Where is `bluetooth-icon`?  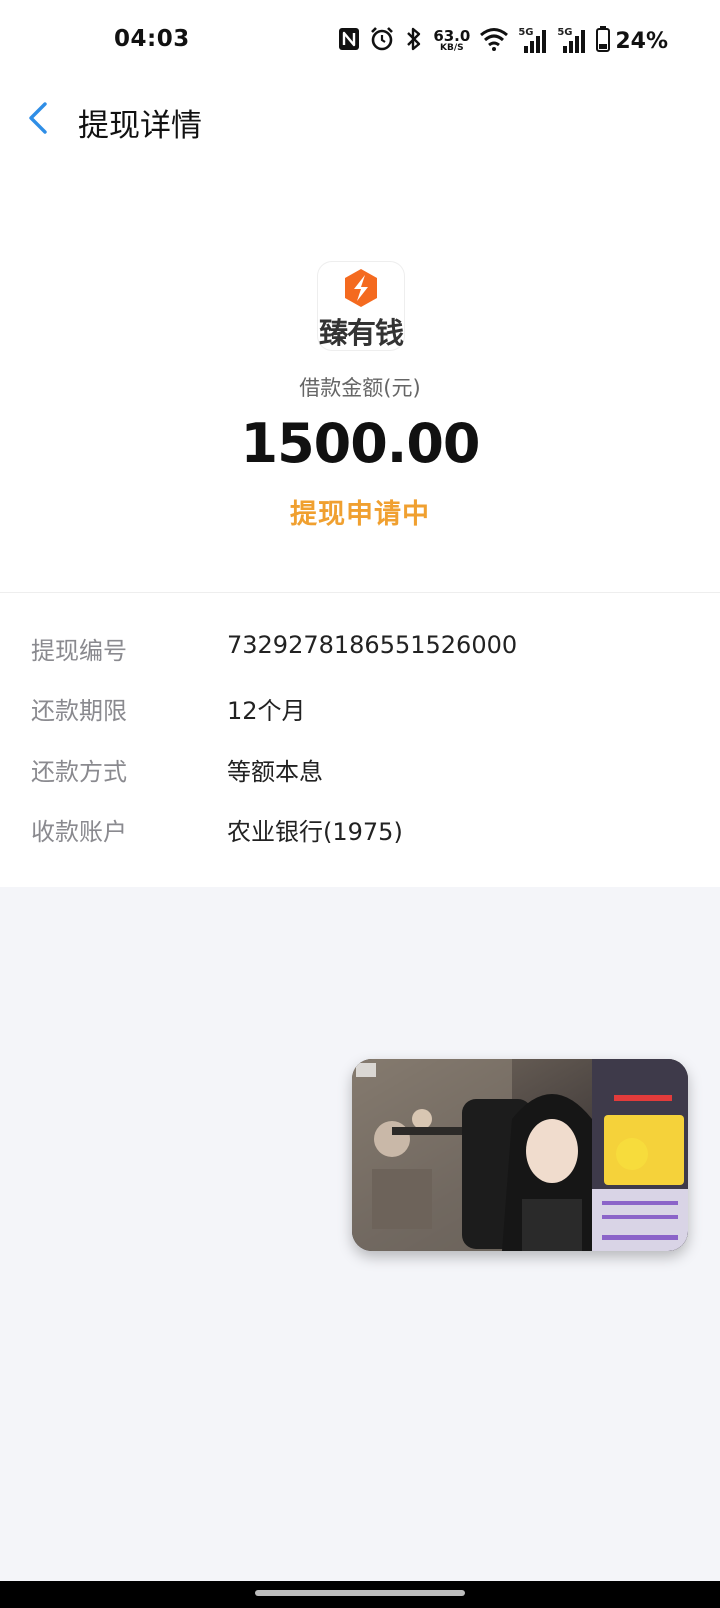 bluetooth-icon is located at coordinates (414, 41).